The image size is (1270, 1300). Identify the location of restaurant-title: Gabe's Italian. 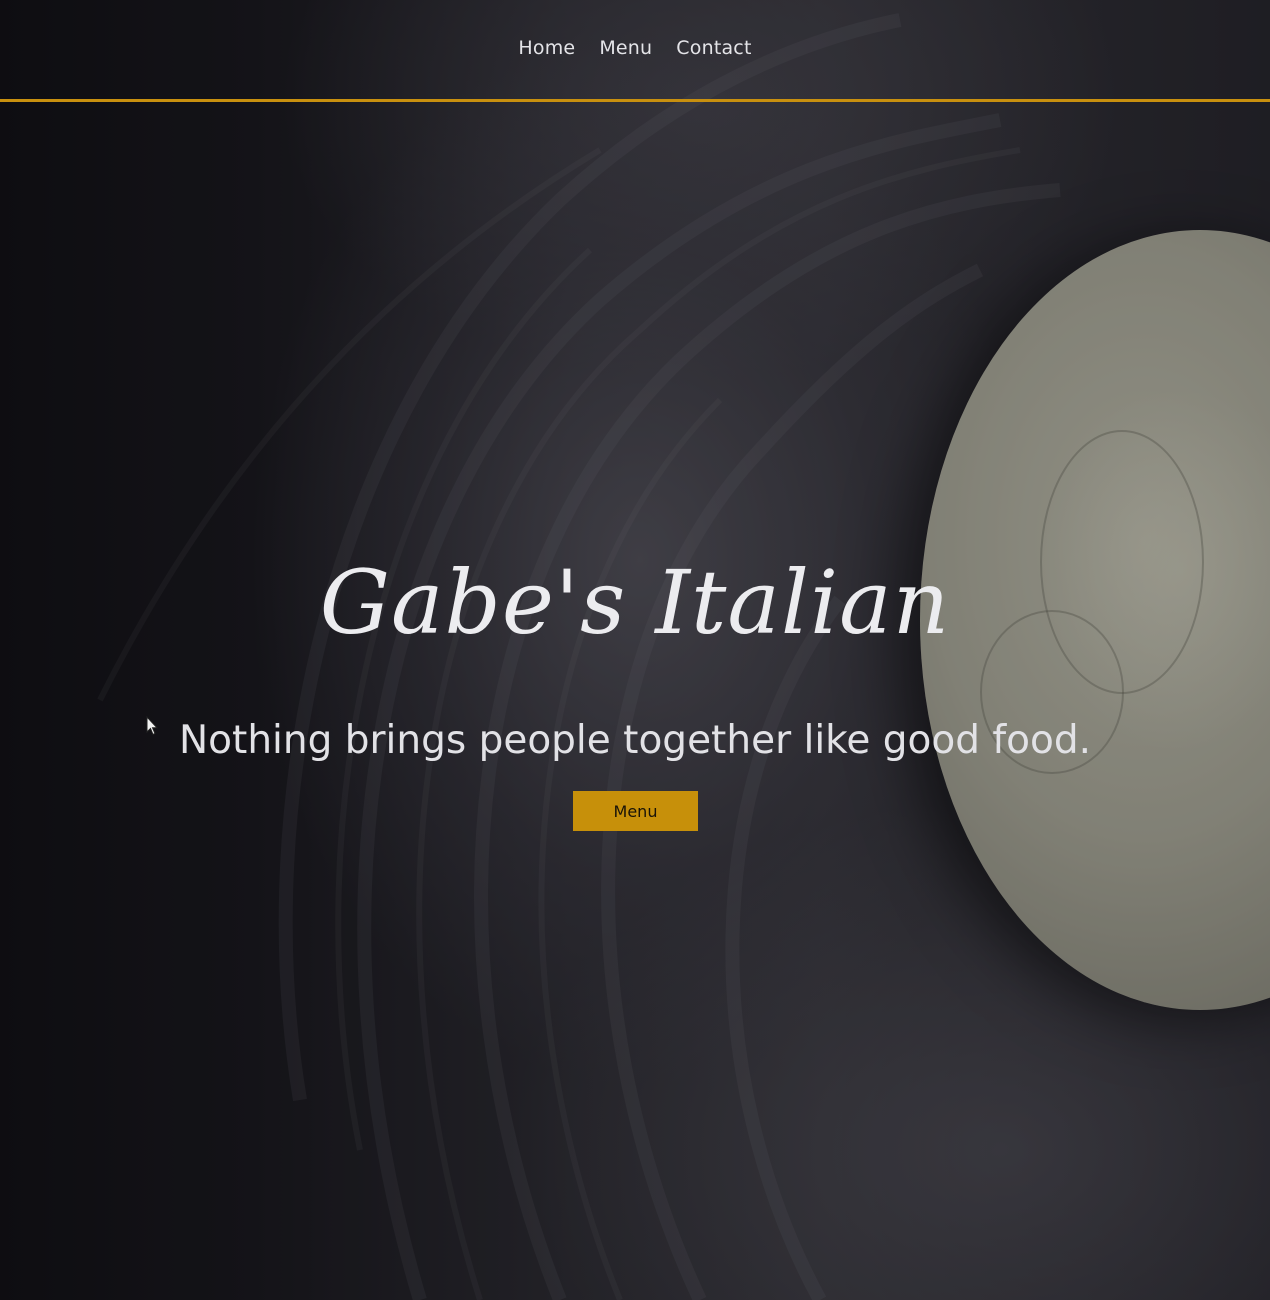
(635, 602).